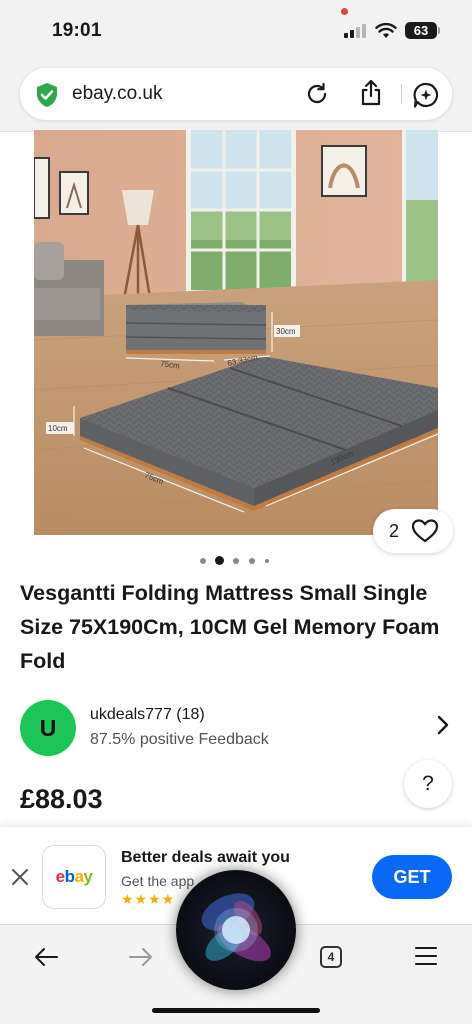 This screenshot has height=1024, width=472. What do you see at coordinates (236, 31) in the screenshot?
I see `status-bar: 19:01 63` at bounding box center [236, 31].